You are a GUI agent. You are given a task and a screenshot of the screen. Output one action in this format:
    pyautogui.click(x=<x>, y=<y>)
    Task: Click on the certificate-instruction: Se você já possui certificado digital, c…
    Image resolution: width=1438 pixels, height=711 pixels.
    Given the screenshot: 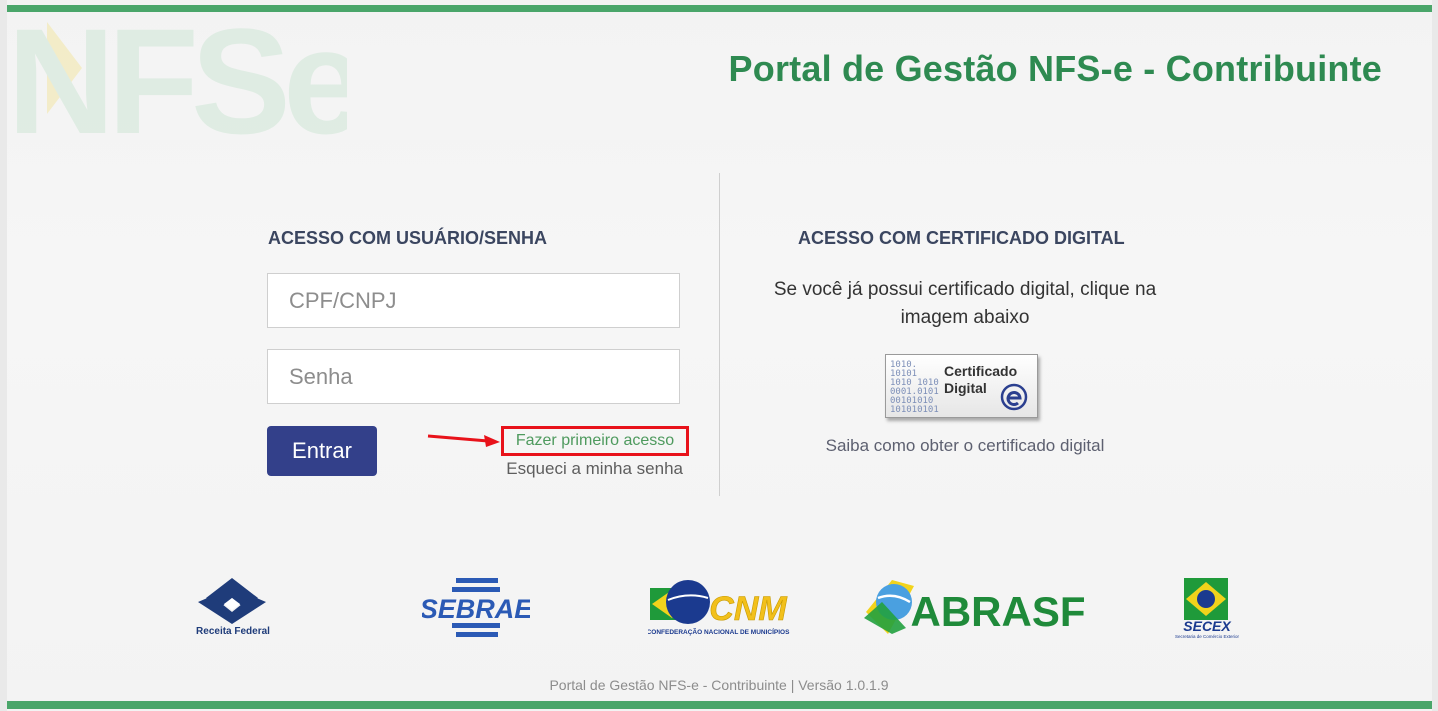 What is the action you would take?
    pyautogui.click(x=965, y=303)
    